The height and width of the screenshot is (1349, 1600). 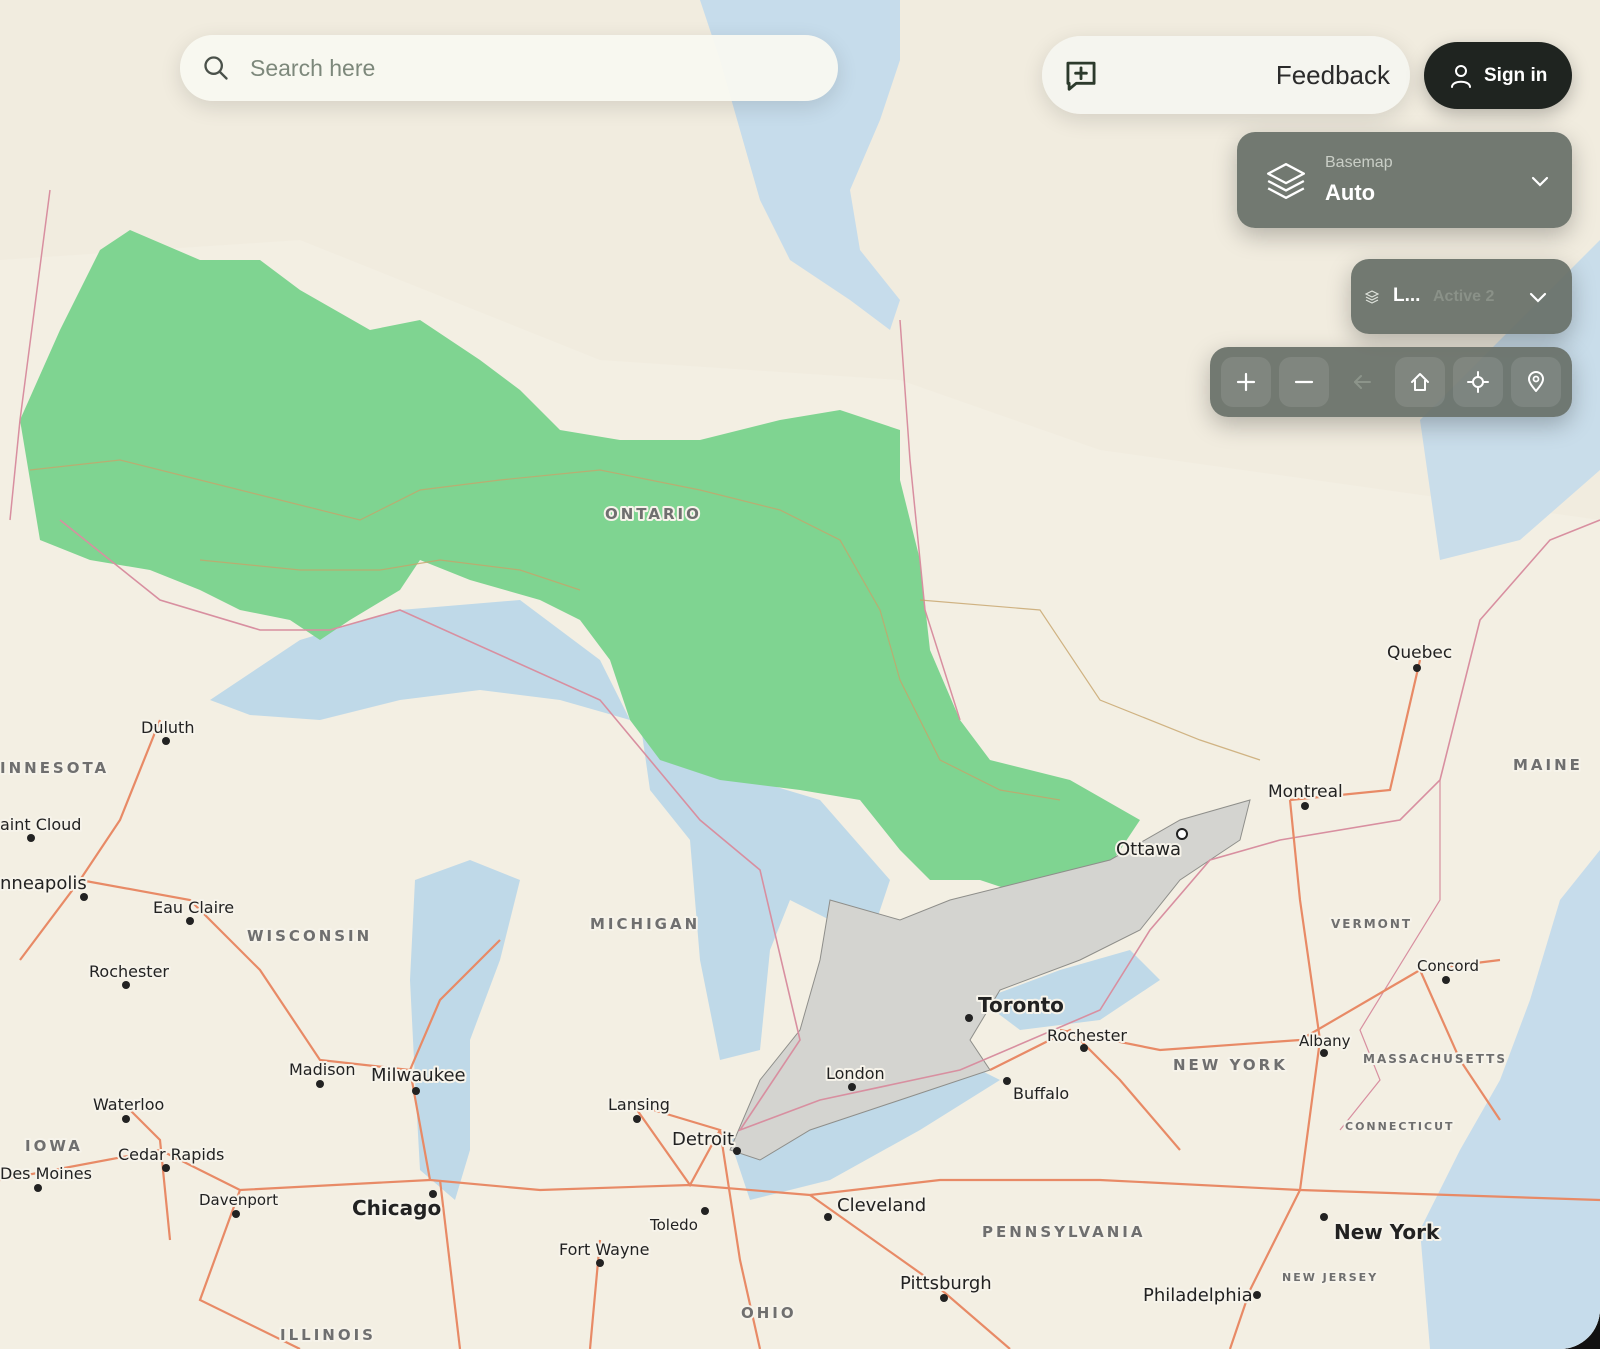 I want to click on label-pennsylvania: PENNSYLVANIA, so click(x=1063, y=1232).